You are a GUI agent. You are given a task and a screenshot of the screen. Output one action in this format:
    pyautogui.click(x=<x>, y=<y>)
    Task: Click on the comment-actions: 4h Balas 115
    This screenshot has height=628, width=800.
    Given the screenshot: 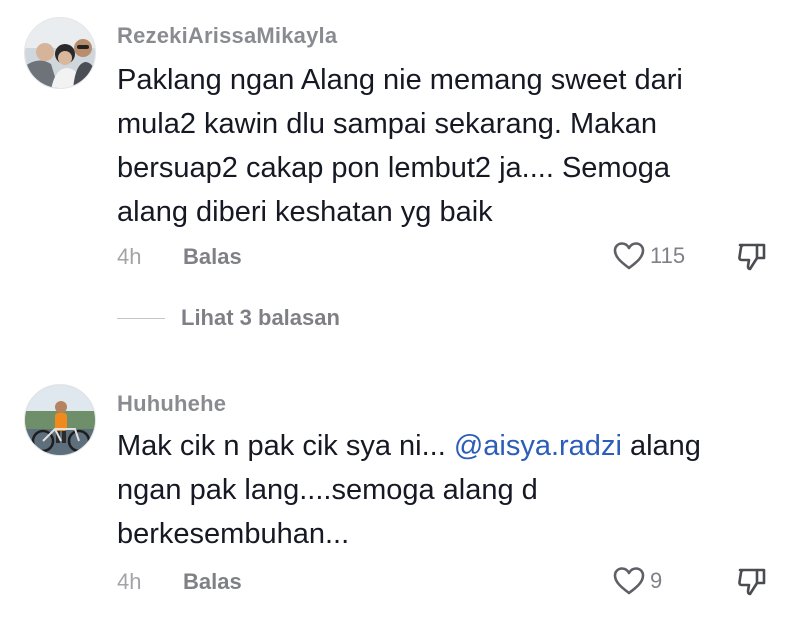 What is the action you would take?
    pyautogui.click(x=400, y=256)
    